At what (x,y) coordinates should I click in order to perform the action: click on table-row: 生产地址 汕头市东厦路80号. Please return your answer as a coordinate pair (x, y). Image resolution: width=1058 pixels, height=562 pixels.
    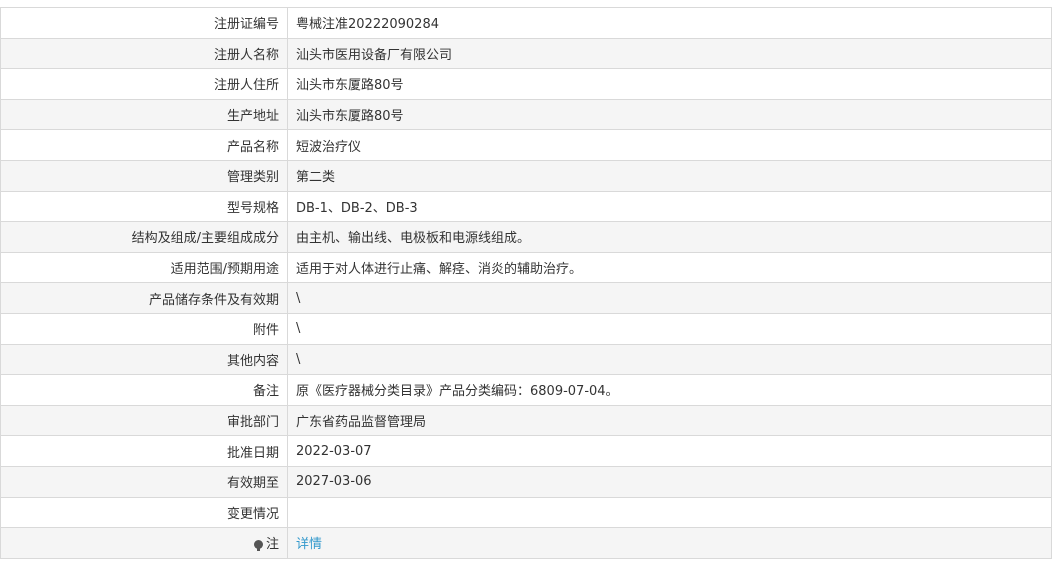
    Looking at the image, I should click on (526, 114).